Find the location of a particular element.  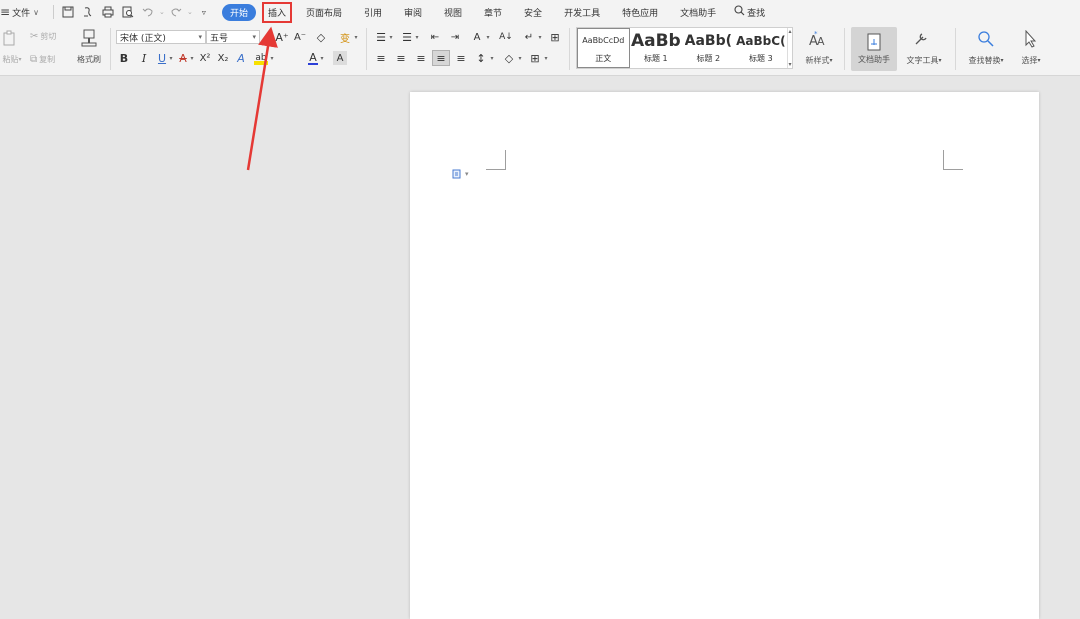

decrease-indent-button: ⇤ is located at coordinates (435, 37).